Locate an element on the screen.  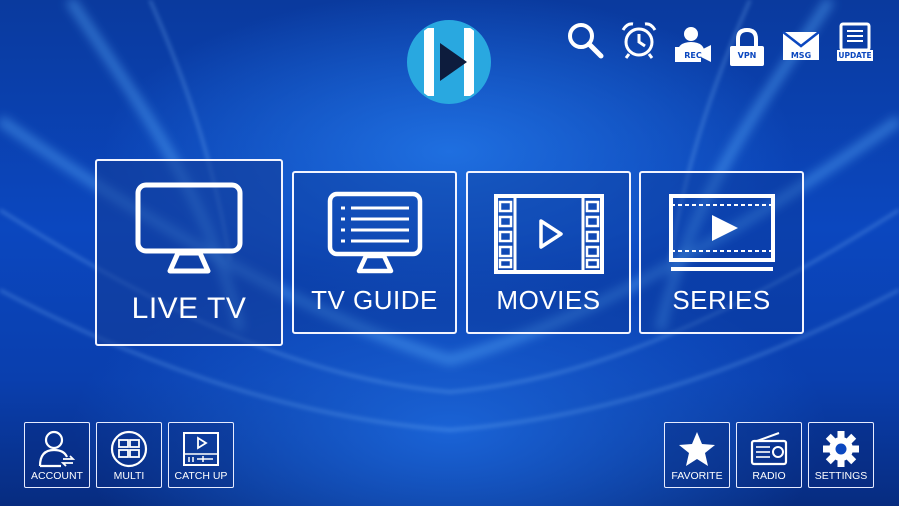
series-label: SERIES is located at coordinates (721, 300).